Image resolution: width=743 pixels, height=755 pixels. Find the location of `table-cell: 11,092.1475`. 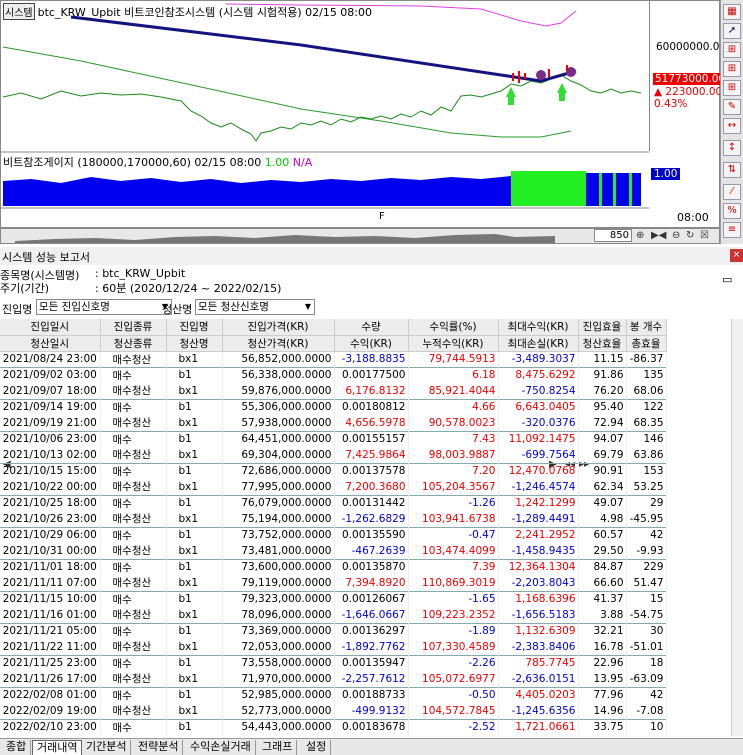

table-cell: 11,092.1475 is located at coordinates (538, 438).